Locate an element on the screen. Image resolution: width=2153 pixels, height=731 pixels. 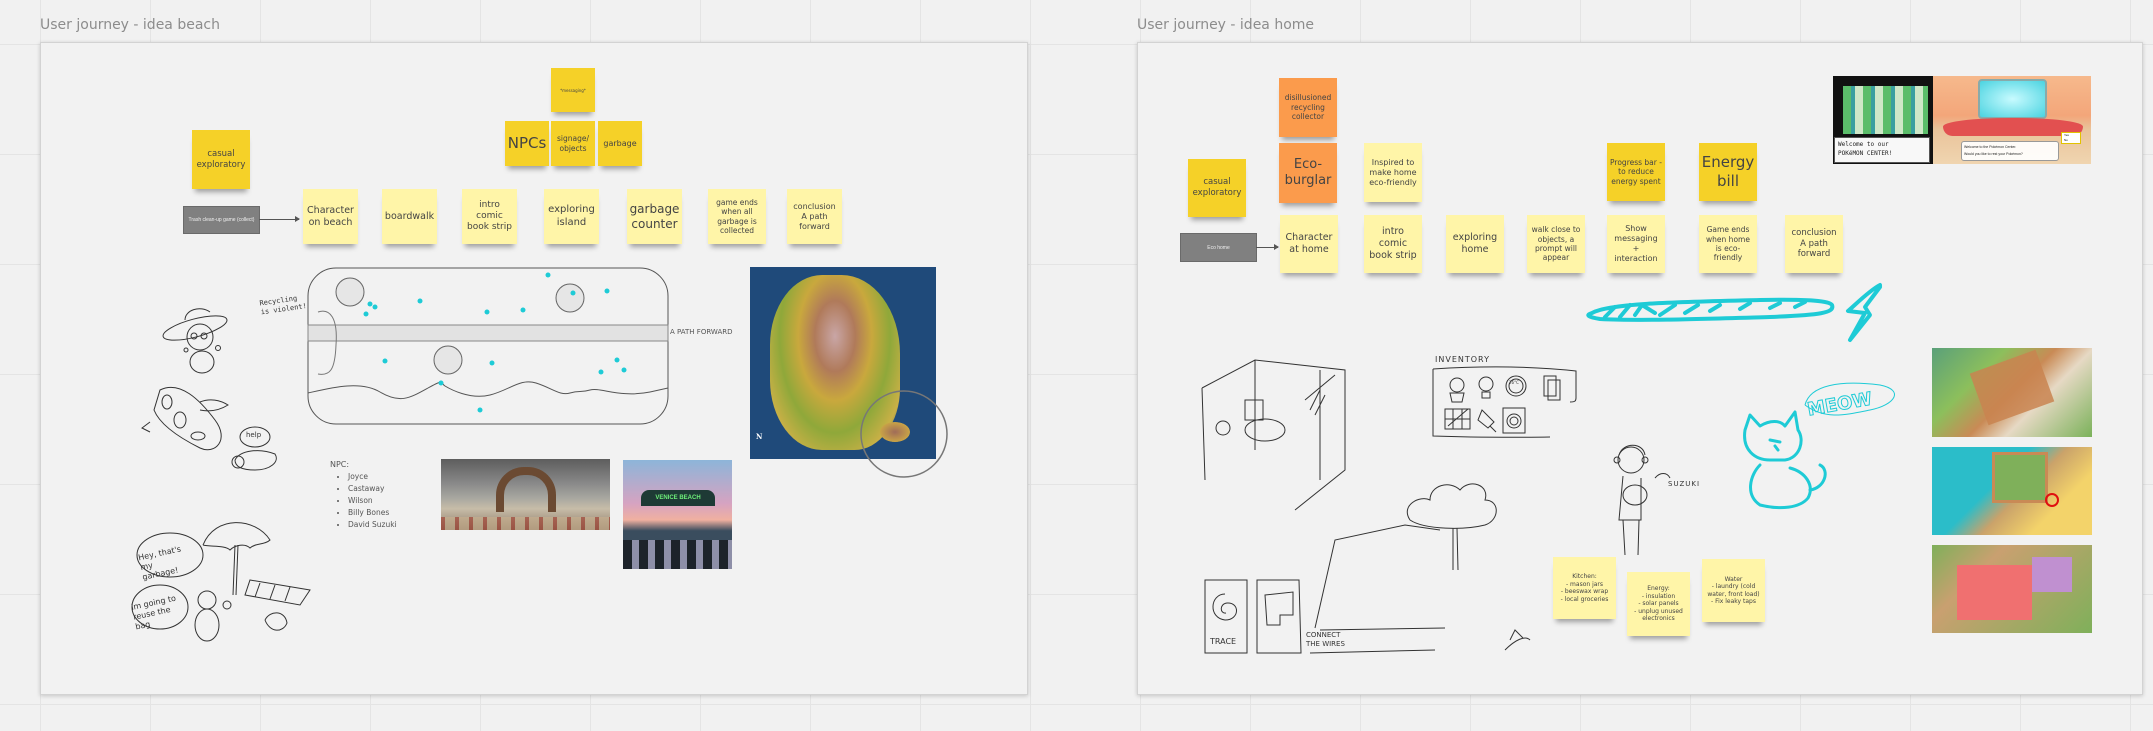
tip-item: - mason jars is located at coordinates (1584, 584).